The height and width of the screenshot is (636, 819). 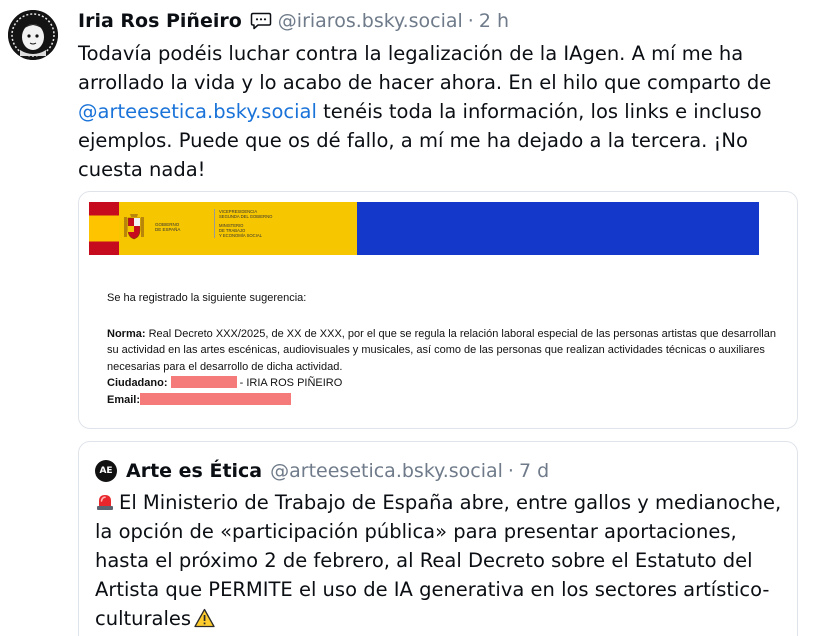 I want to click on author-name: Iria Ros Piñeiro, so click(x=160, y=21).